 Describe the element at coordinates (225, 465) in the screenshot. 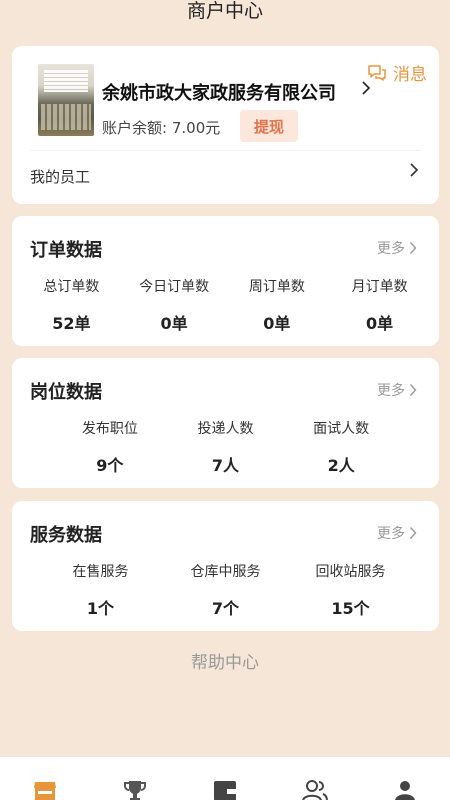

I see `stat-value: 7人` at that location.